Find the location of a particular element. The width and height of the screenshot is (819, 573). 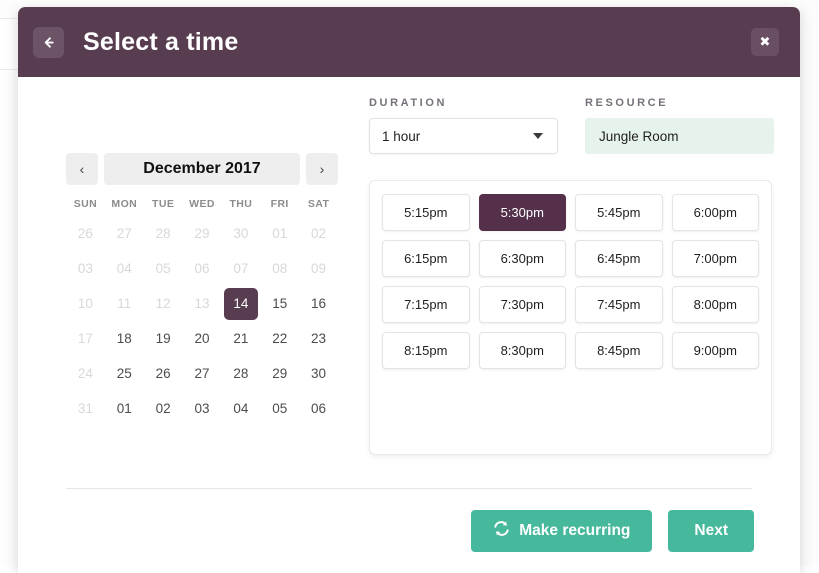

arrow-left-icon is located at coordinates (48, 42).